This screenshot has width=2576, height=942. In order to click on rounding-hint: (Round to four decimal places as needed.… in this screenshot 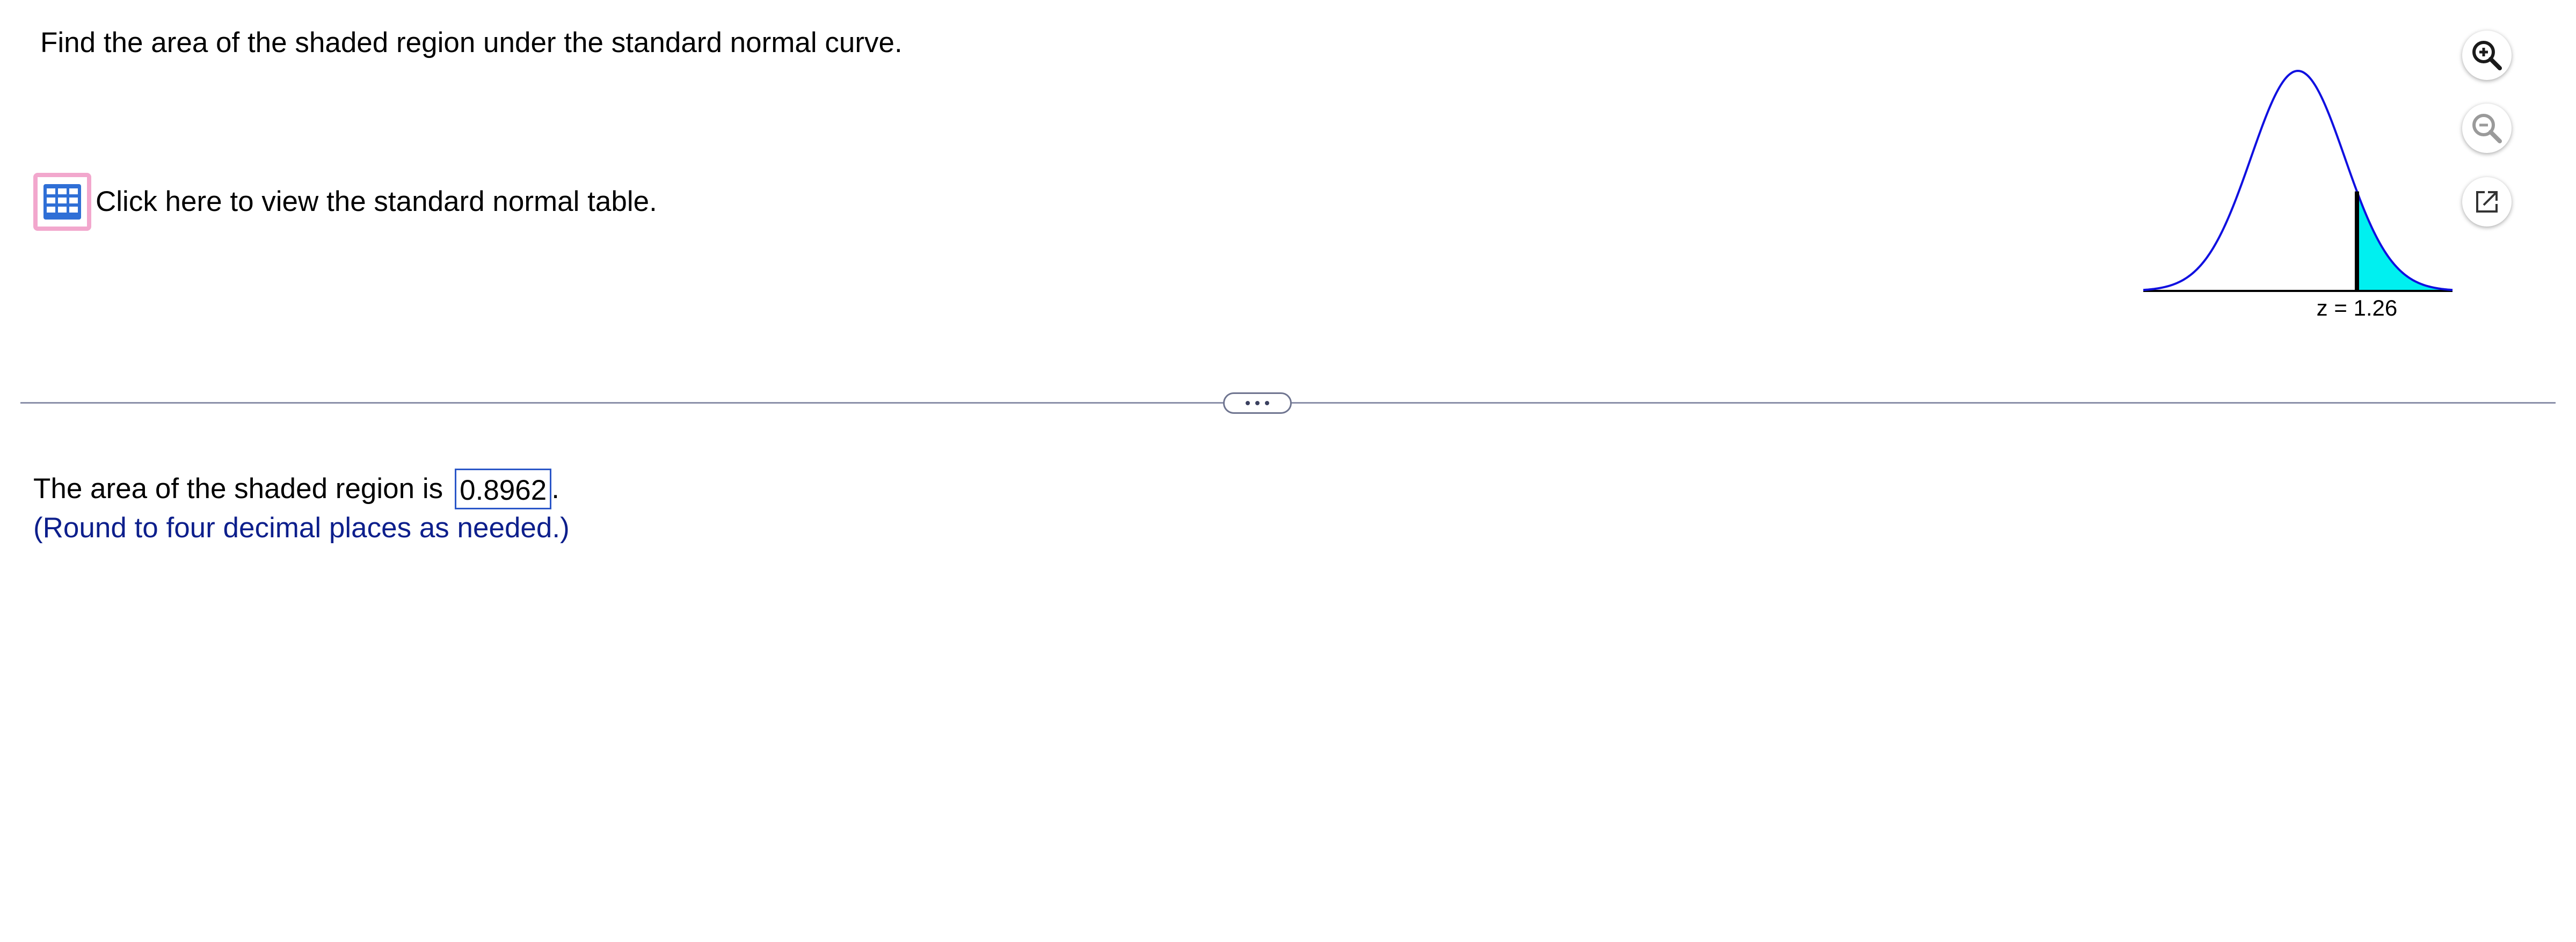, I will do `click(301, 528)`.